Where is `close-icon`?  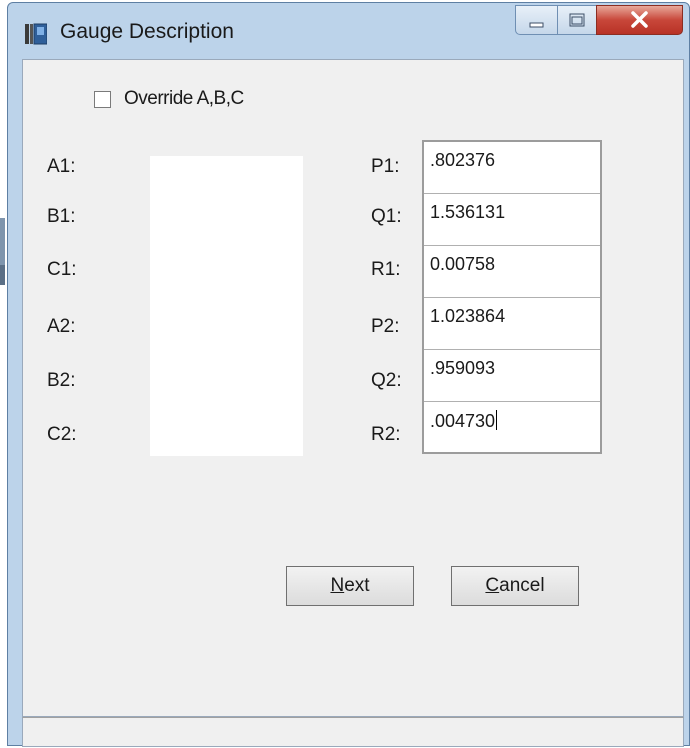 close-icon is located at coordinates (639, 19).